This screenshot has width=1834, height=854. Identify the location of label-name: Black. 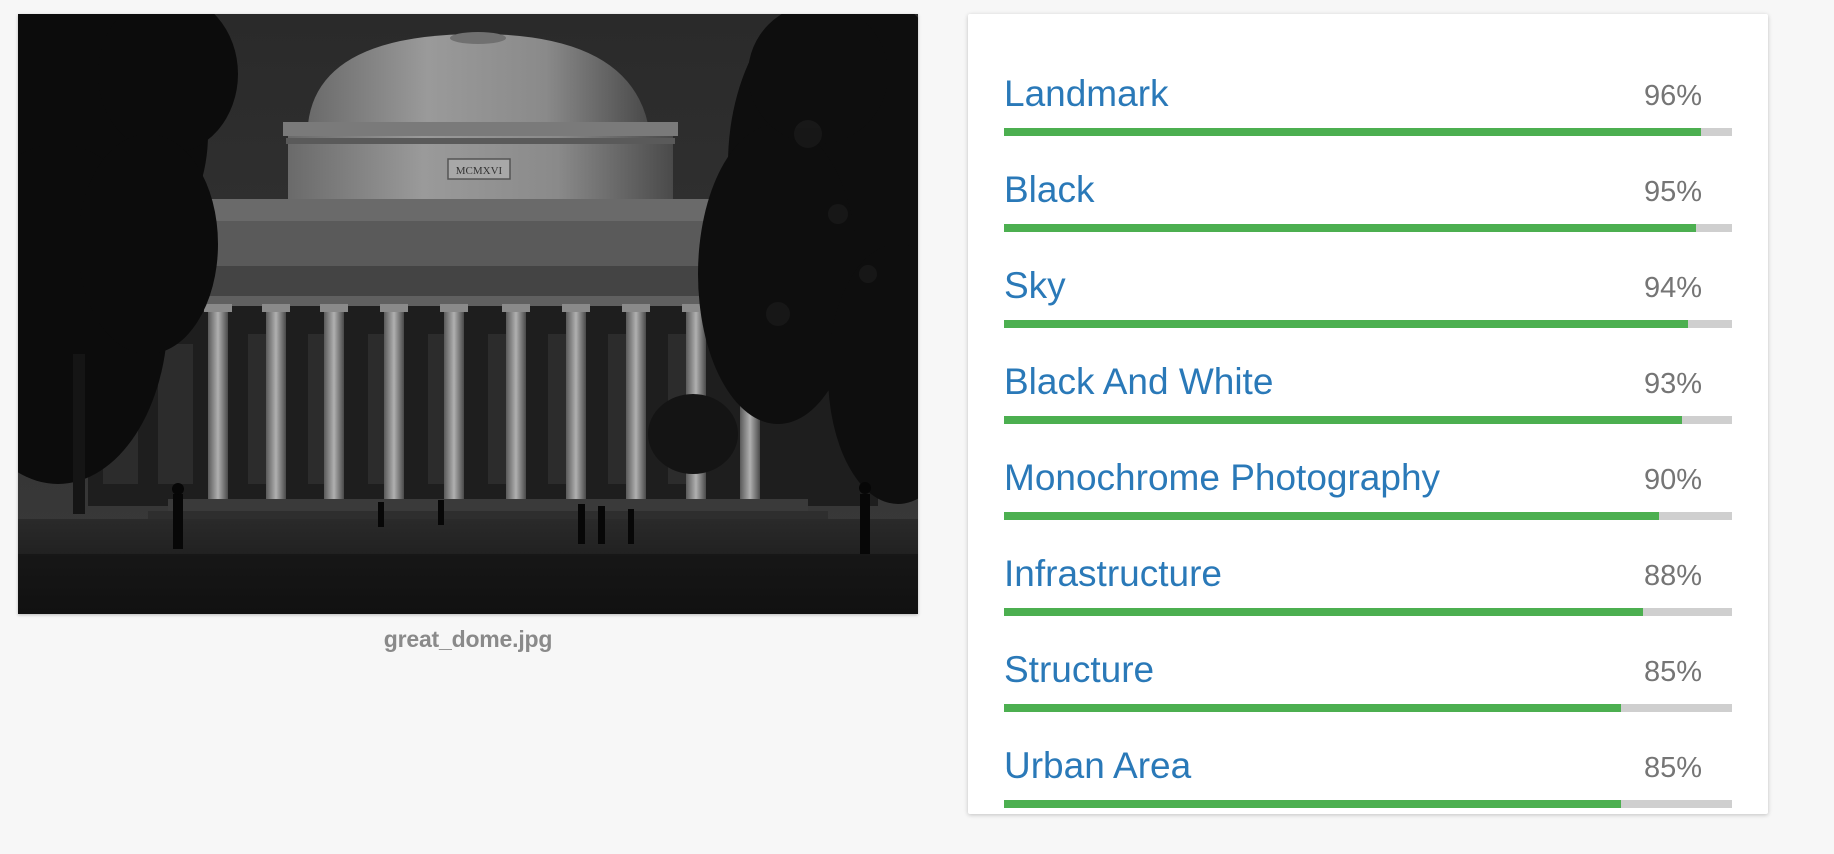
(1049, 190).